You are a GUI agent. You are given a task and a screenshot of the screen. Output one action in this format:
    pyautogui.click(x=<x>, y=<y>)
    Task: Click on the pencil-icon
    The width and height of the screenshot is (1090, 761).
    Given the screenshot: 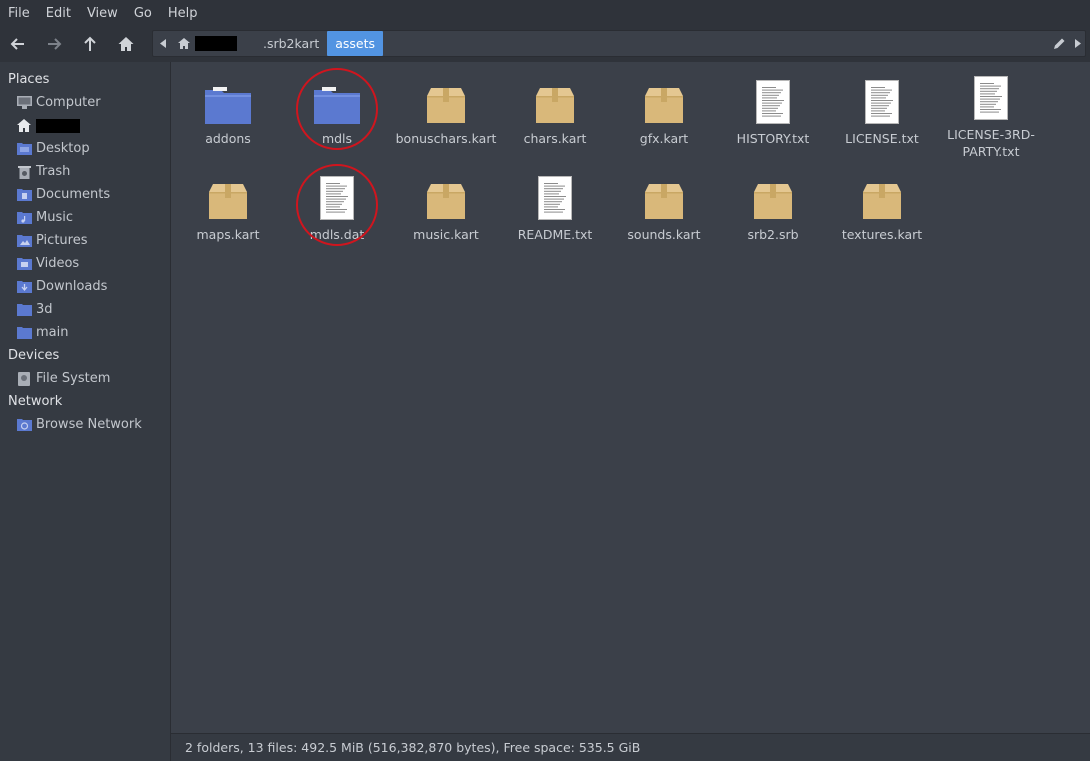 What is the action you would take?
    pyautogui.click(x=1059, y=43)
    